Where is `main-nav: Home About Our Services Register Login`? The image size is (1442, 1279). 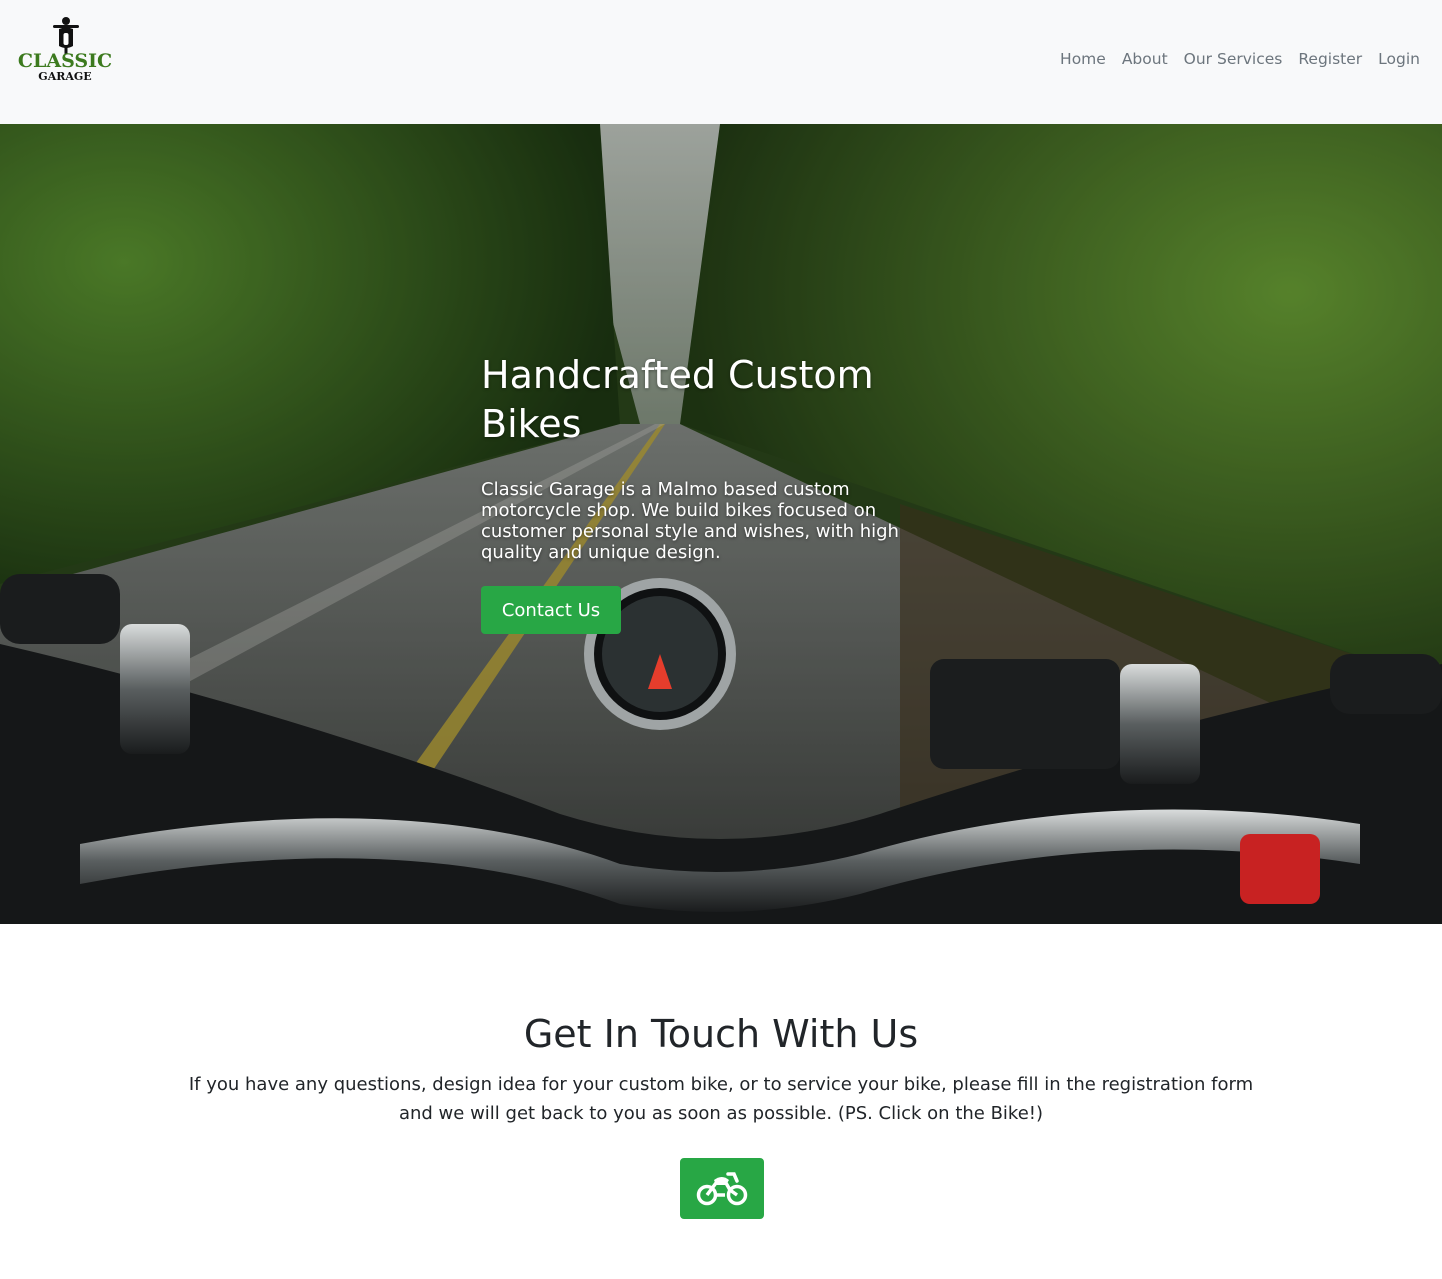 main-nav: Home About Our Services Register Login is located at coordinates (1240, 59).